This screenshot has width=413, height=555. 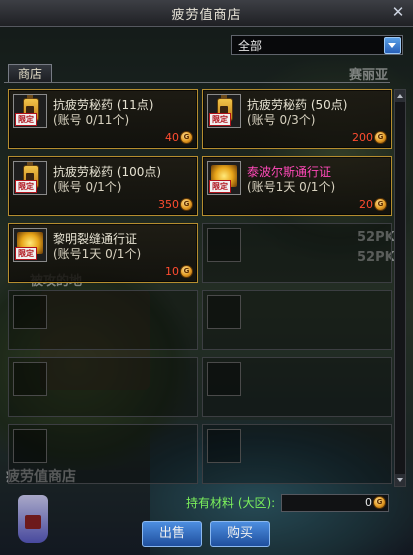 What do you see at coordinates (240, 534) in the screenshot?
I see `buy-button: 购买` at bounding box center [240, 534].